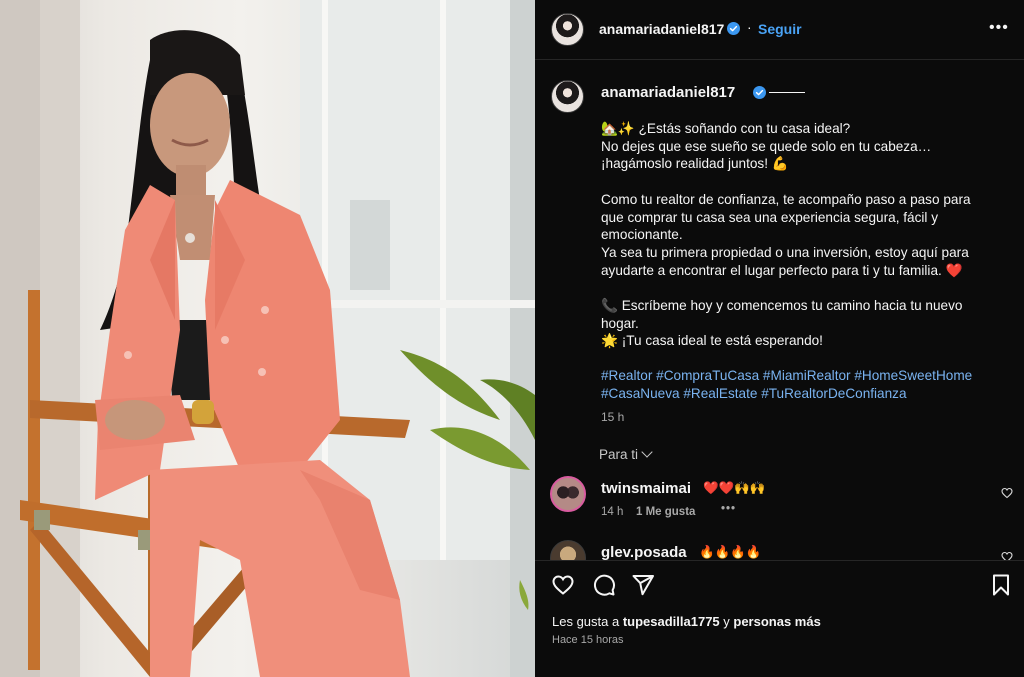 The image size is (1024, 677). I want to click on follow-button: Seguir, so click(780, 29).